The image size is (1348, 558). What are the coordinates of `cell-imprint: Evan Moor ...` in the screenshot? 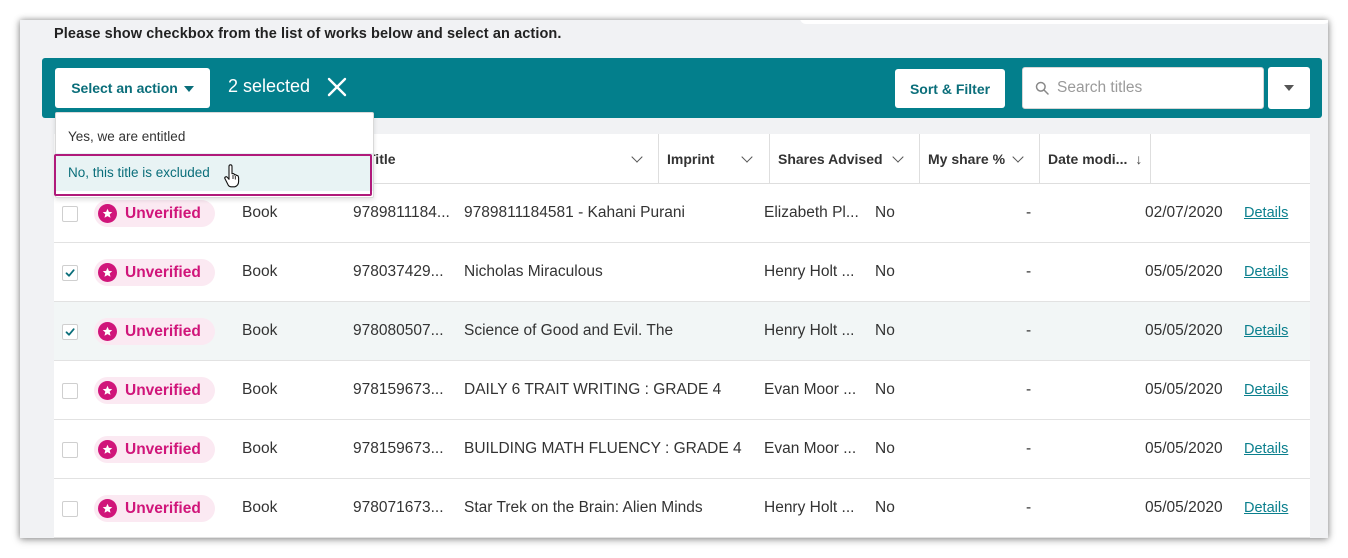 It's located at (810, 389).